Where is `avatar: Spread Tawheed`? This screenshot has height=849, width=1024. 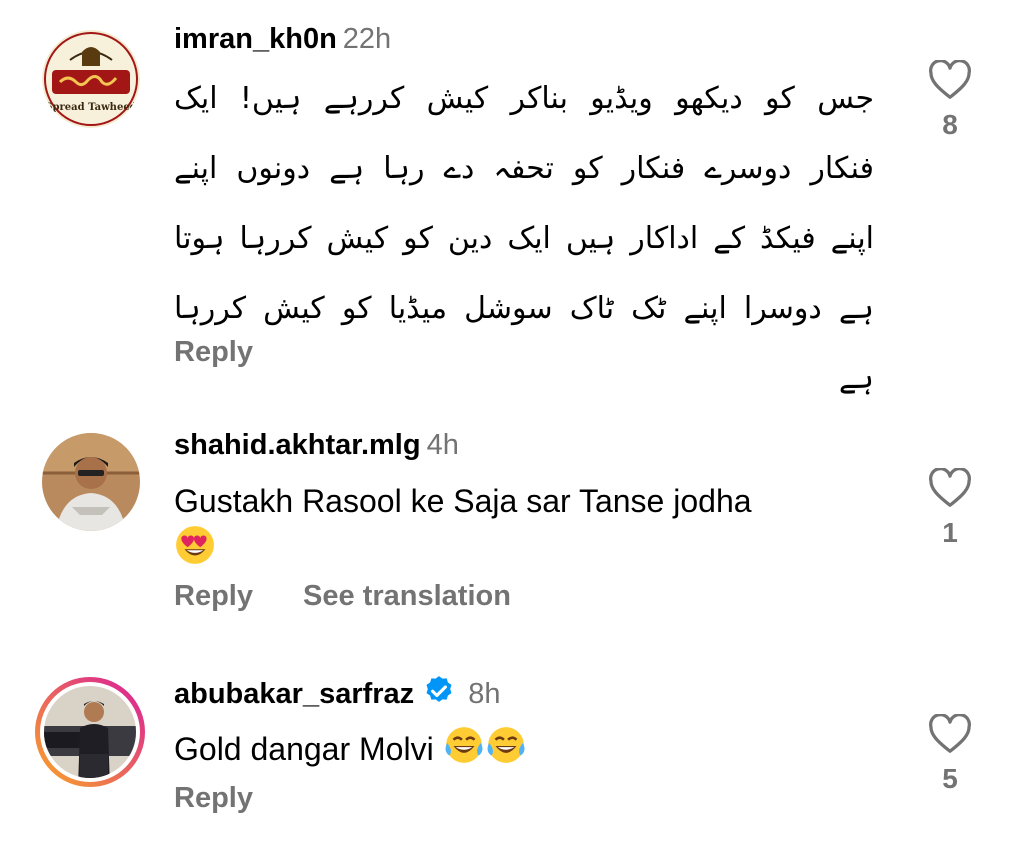 avatar: Spread Tawheed is located at coordinates (91, 79).